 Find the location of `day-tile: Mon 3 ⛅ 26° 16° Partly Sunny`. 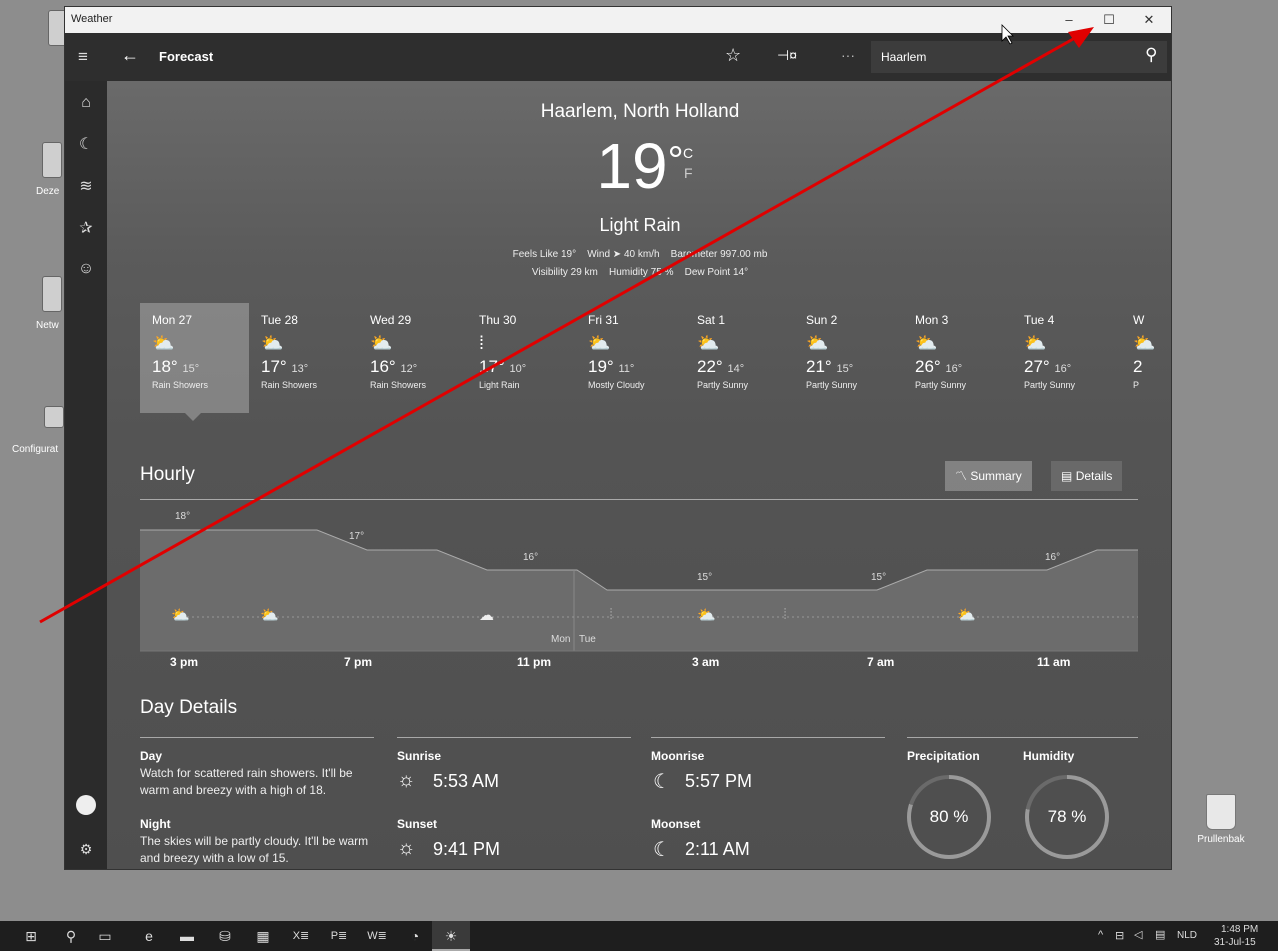

day-tile: Mon 3 ⛅ 26° 16° Partly Sunny is located at coordinates (957, 358).